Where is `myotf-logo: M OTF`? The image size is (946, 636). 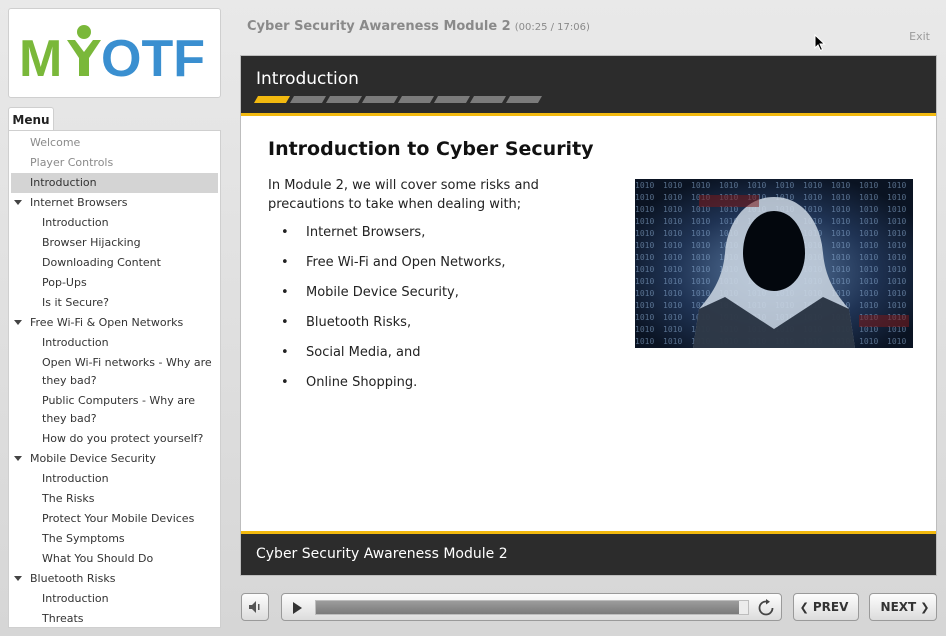
myotf-logo: M OTF is located at coordinates (112, 56).